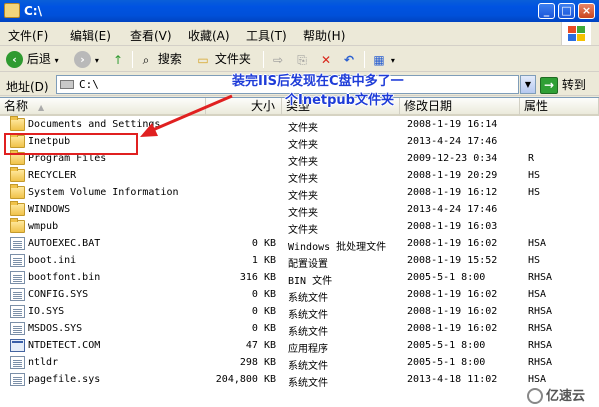 Image resolution: width=599 pixels, height=407 pixels. What do you see at coordinates (223, 59) in the screenshot?
I see `folders-button: ▭ 文件夹` at bounding box center [223, 59].